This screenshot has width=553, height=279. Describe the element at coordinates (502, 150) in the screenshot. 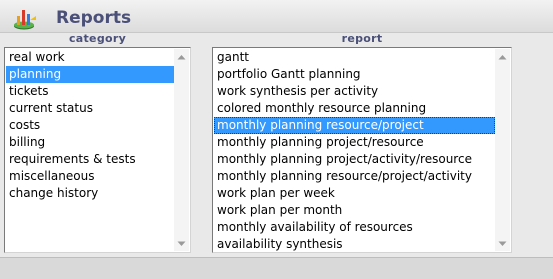

I see `report-scrollbar` at that location.